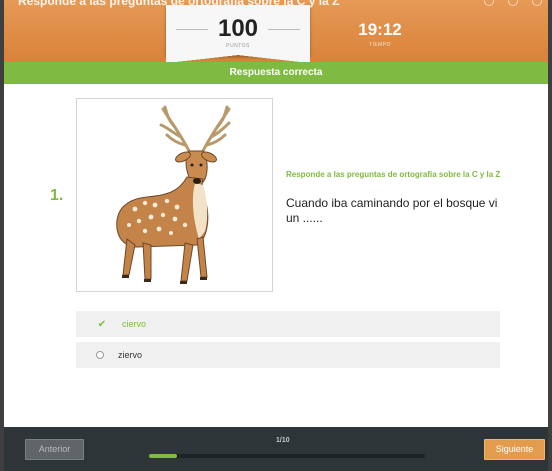 The image size is (552, 471). Describe the element at coordinates (287, 456) in the screenshot. I see `progress-bar` at that location.